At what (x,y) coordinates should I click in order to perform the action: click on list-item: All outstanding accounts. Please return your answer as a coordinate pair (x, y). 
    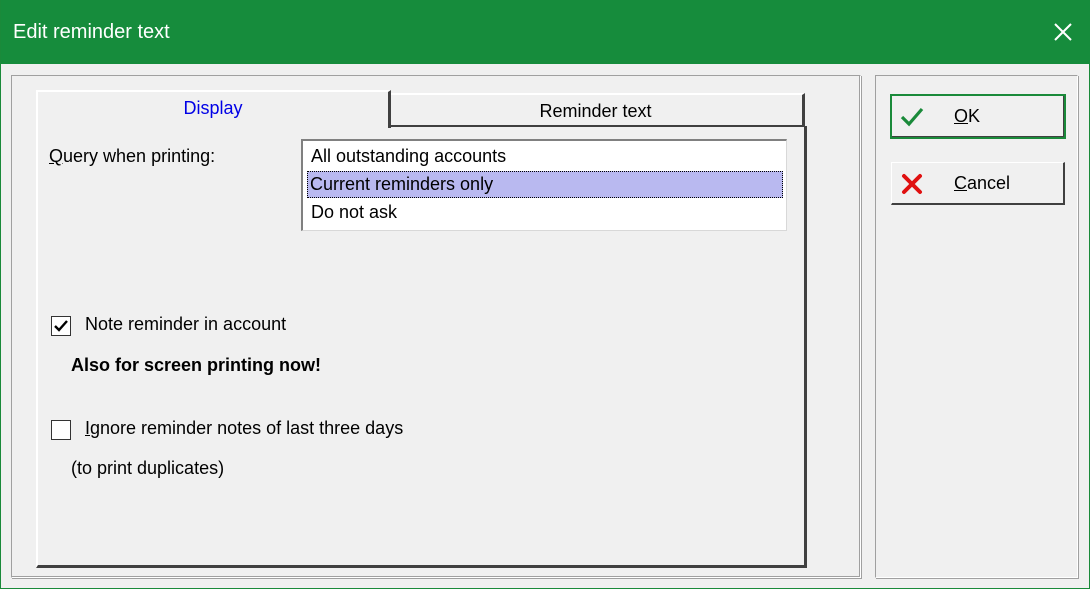
    Looking at the image, I should click on (547, 156).